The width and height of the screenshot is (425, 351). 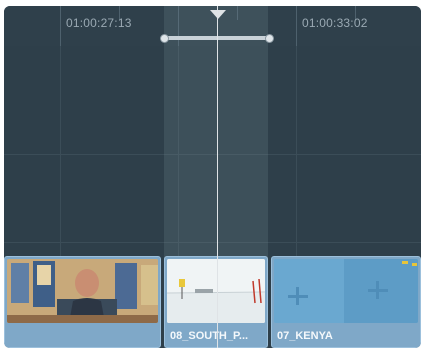 I want to click on interview-thumbnail-image, so click(x=82, y=291).